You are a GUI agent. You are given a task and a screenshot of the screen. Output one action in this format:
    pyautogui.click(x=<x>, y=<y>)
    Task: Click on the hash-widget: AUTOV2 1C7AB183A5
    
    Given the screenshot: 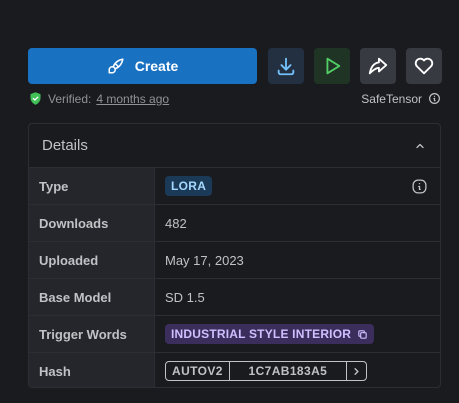 What is the action you would take?
    pyautogui.click(x=266, y=371)
    